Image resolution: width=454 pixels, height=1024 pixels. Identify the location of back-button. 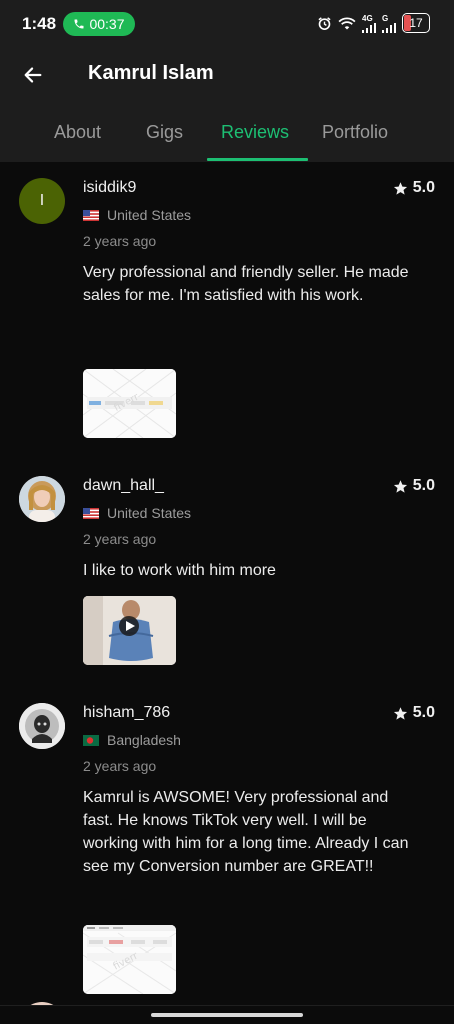
(33, 75).